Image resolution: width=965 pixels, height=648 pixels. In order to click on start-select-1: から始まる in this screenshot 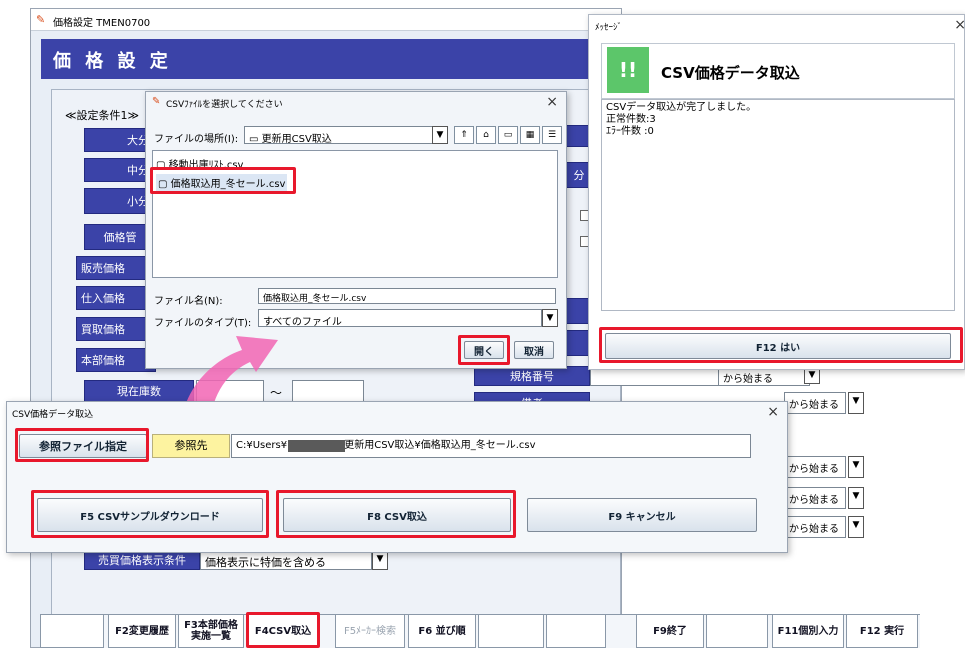, I will do `click(815, 403)`.